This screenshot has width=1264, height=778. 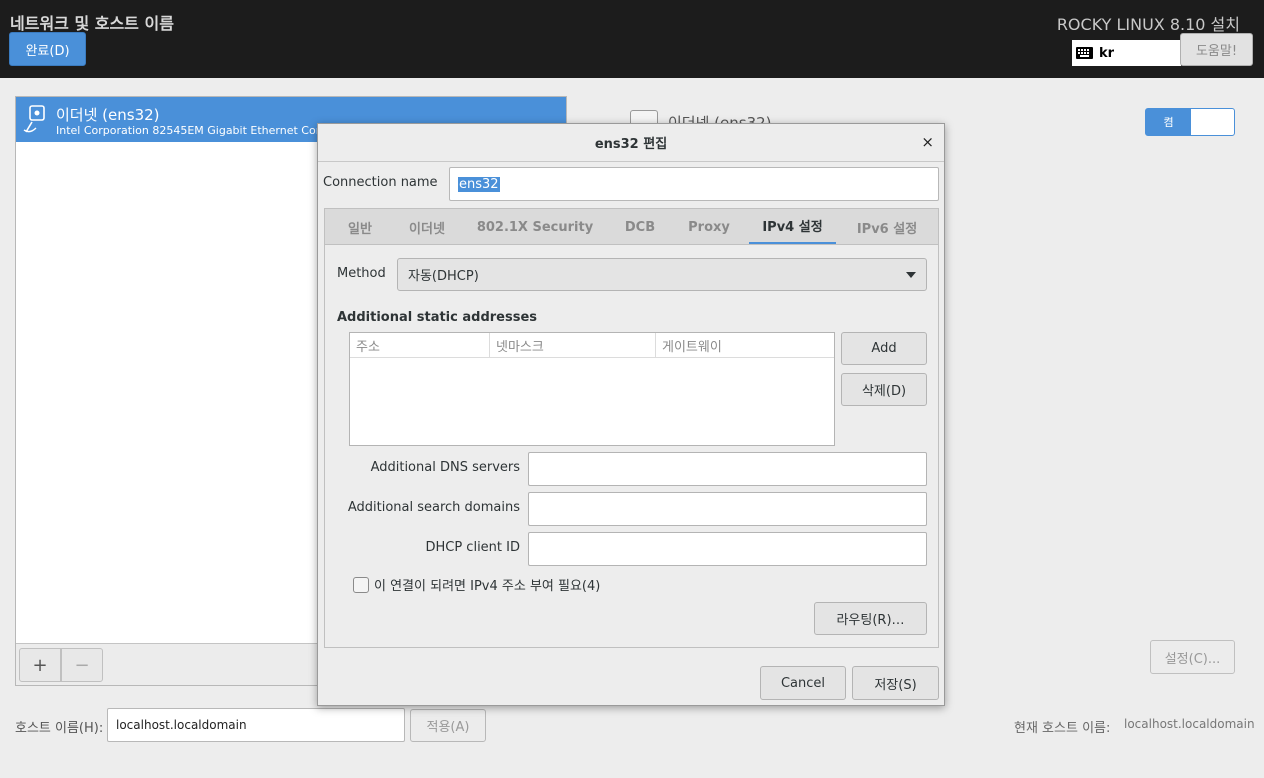 What do you see at coordinates (927, 142) in the screenshot?
I see `close-icon: ×` at bounding box center [927, 142].